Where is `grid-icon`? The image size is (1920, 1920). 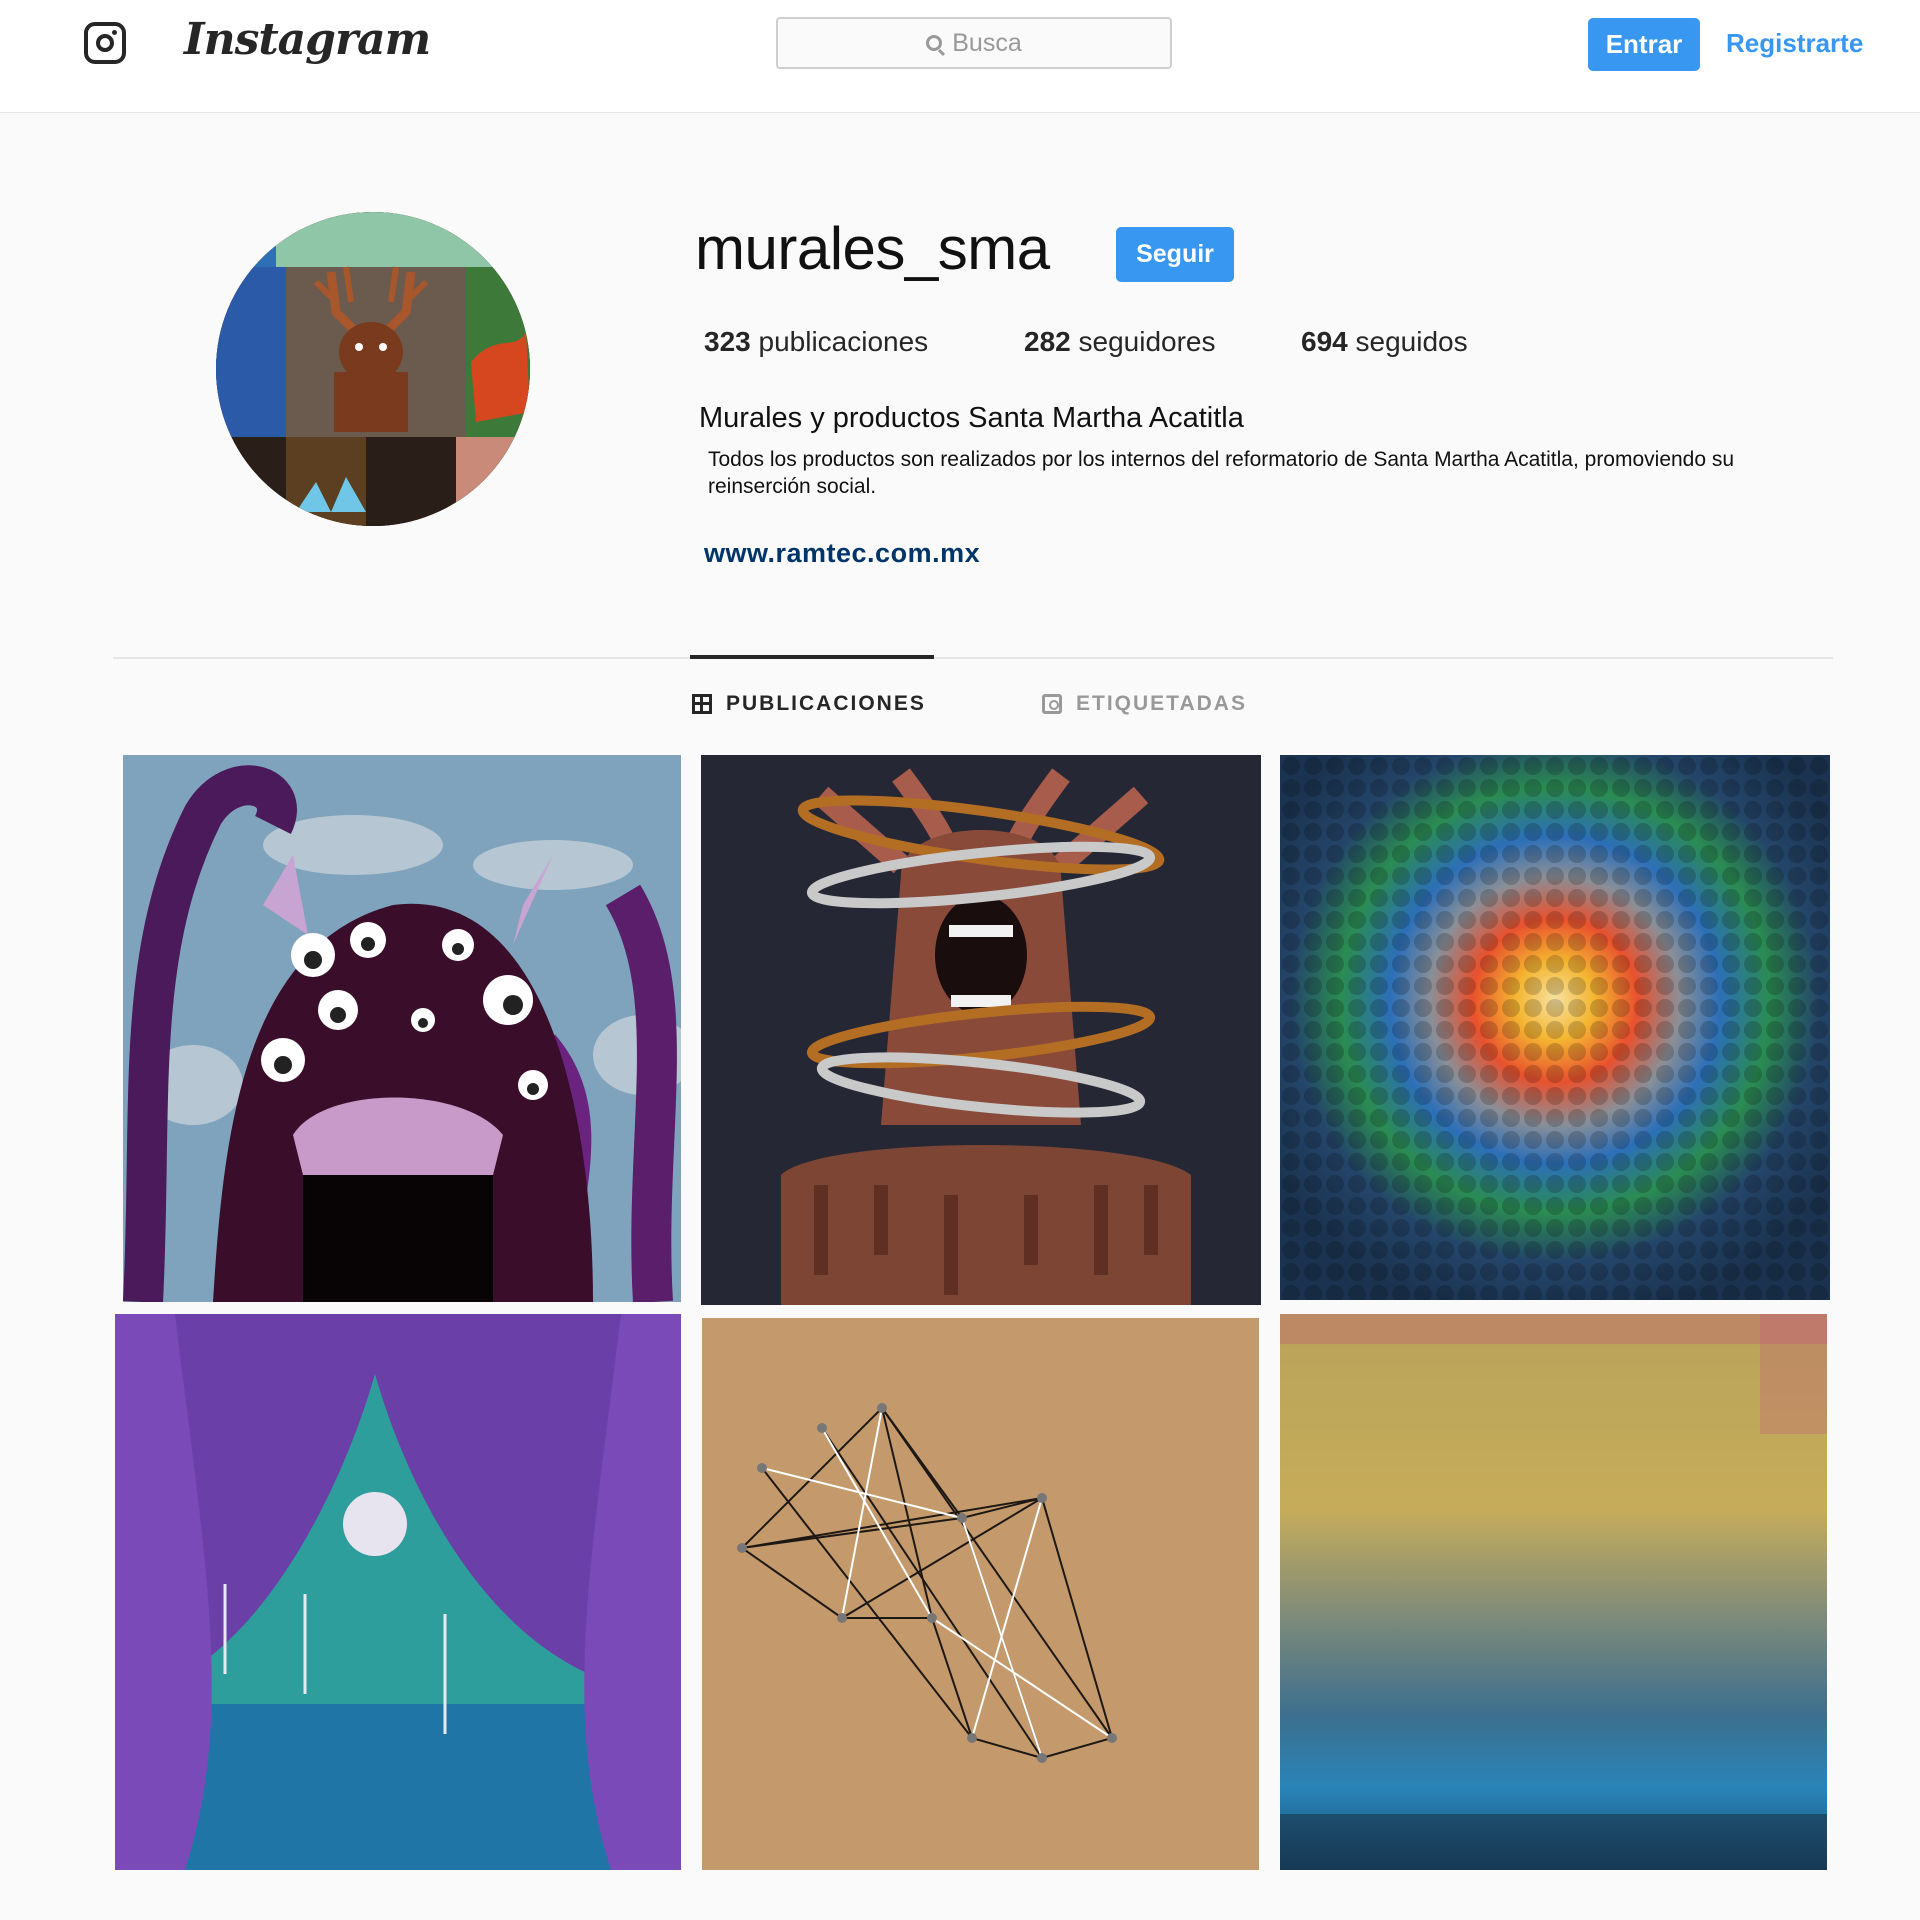
grid-icon is located at coordinates (702, 704).